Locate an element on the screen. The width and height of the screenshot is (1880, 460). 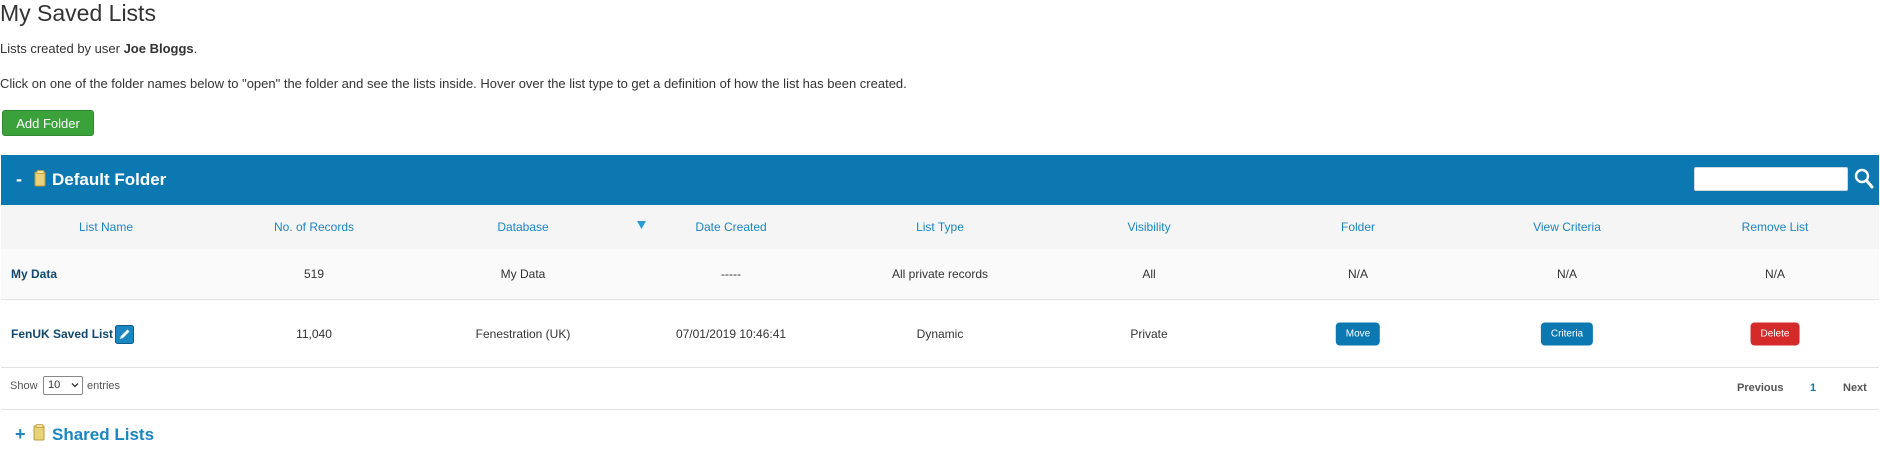
visibility-cell: Private is located at coordinates (1149, 334).